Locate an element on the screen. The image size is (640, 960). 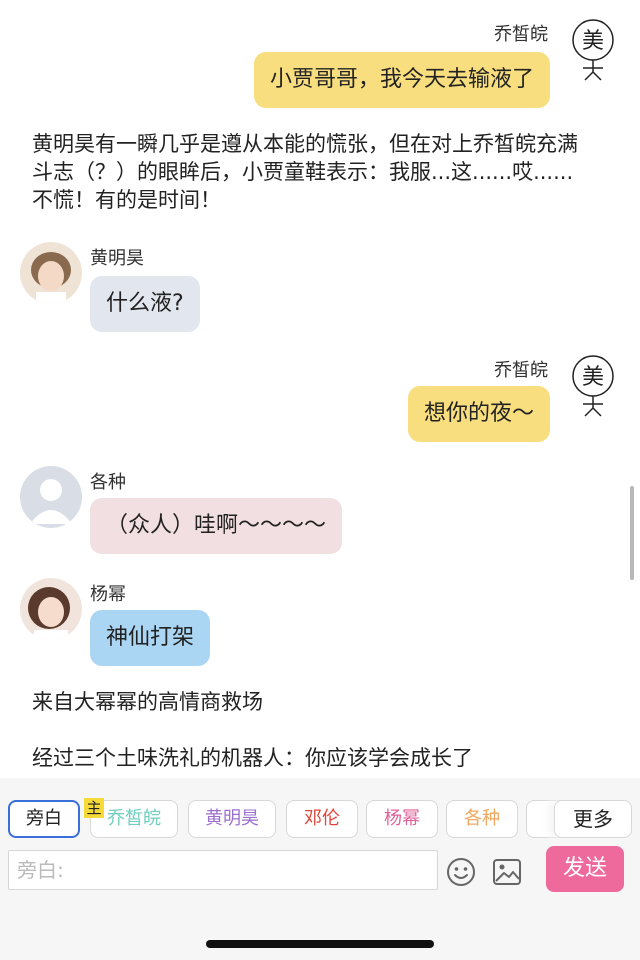
home-indicator is located at coordinates (320, 944).